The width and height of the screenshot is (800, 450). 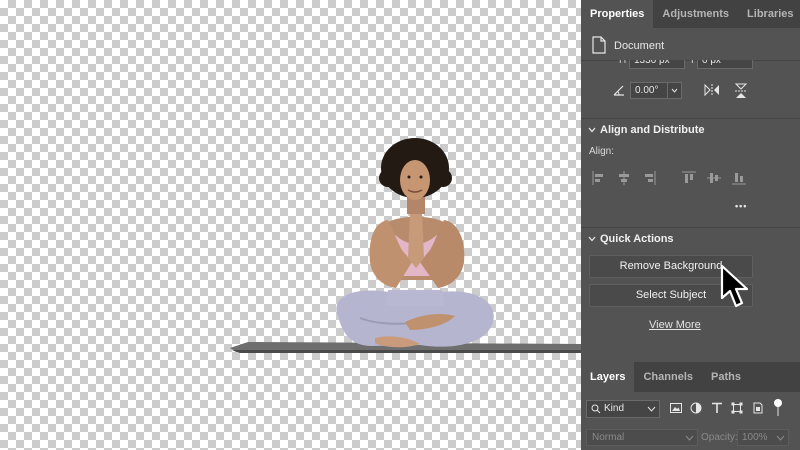 I want to click on filter-toggle-icon, so click(x=778, y=407).